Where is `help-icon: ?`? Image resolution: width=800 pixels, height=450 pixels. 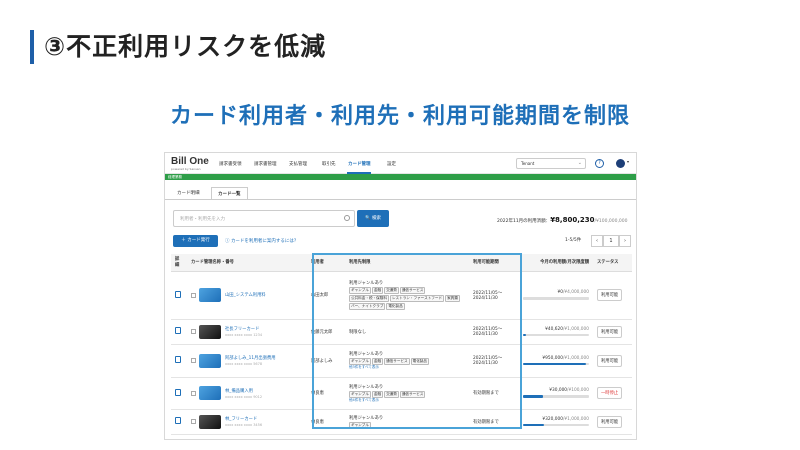 help-icon: ? is located at coordinates (599, 163).